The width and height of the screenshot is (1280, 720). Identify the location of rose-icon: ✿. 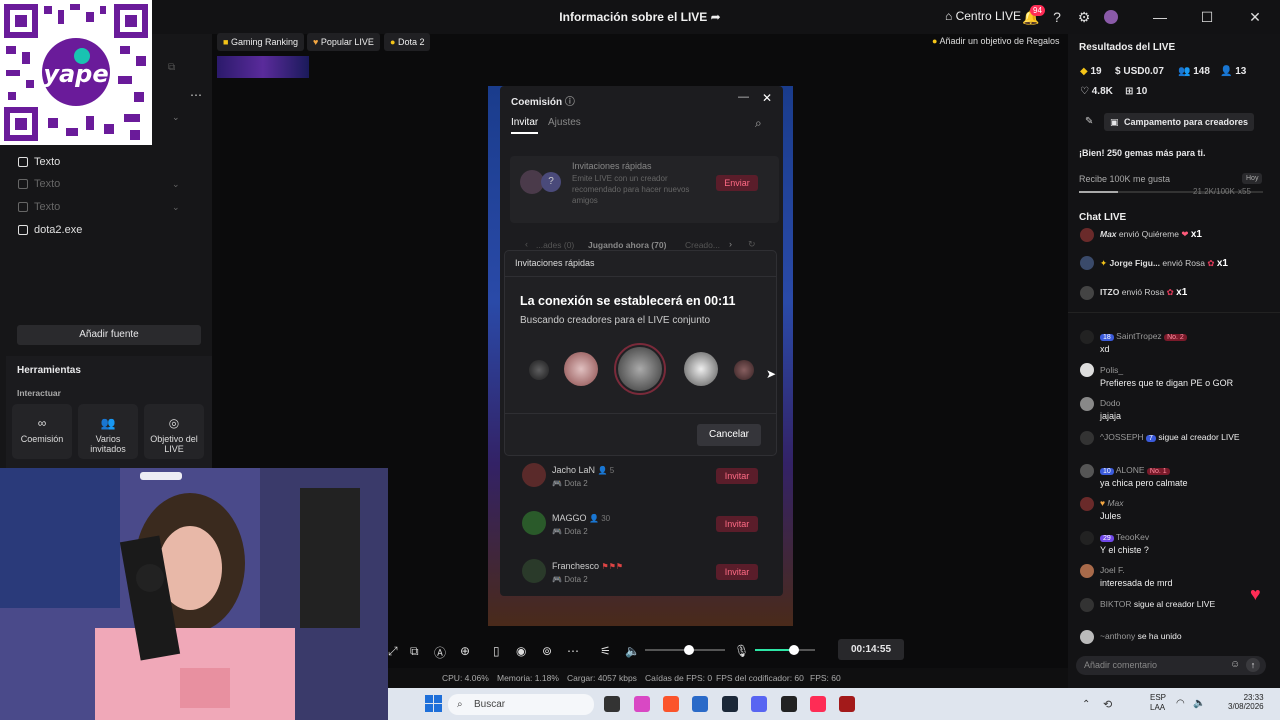
(1211, 263).